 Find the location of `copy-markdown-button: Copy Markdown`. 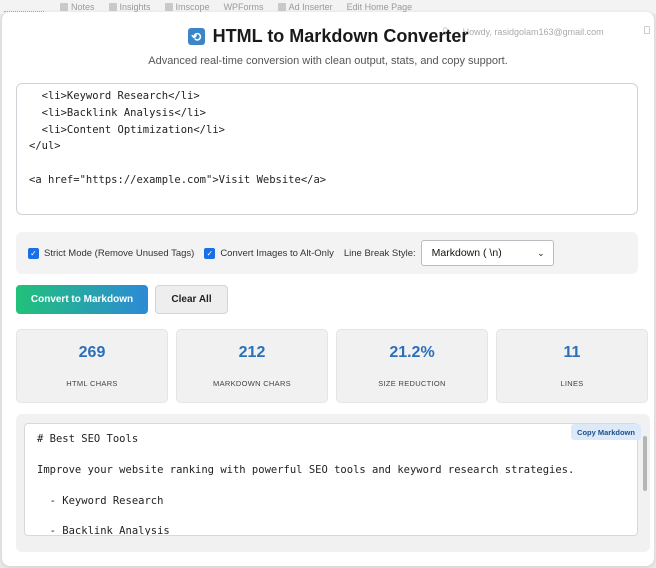

copy-markdown-button: Copy Markdown is located at coordinates (606, 432).